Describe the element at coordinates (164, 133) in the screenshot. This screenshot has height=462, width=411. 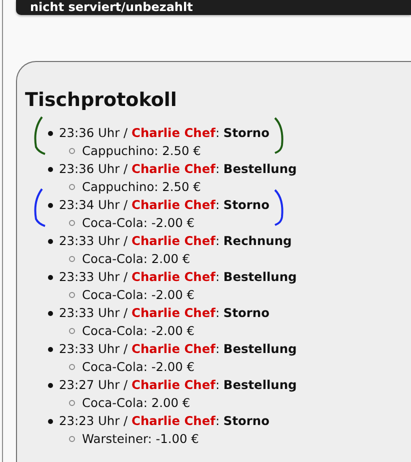
I see `log-entry: 23:36 Uhr / Charlie Chef: Storno` at that location.